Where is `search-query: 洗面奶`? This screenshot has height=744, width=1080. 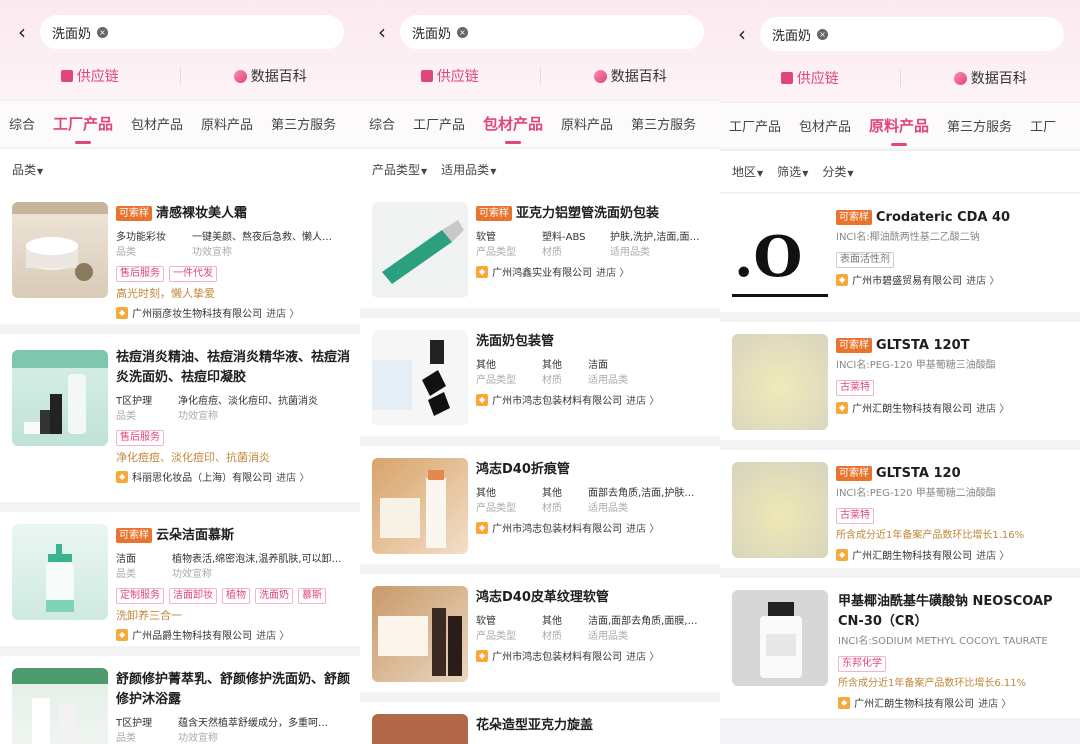
search-query: 洗面奶 is located at coordinates (432, 34).